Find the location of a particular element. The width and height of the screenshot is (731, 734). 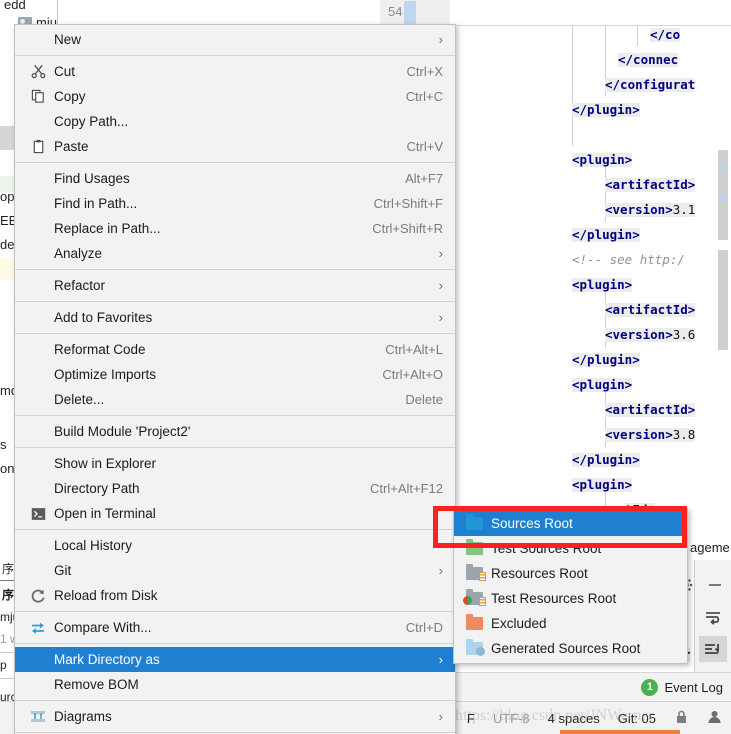

menu-item-refactor: Refactor › is located at coordinates (235, 285).